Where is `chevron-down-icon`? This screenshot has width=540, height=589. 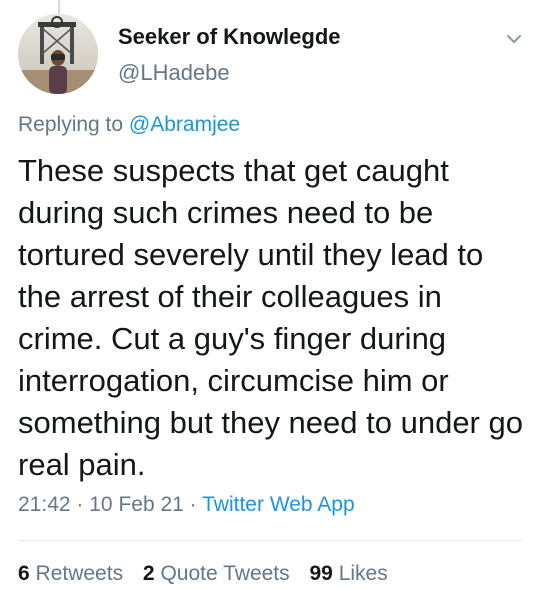
chevron-down-icon is located at coordinates (514, 39).